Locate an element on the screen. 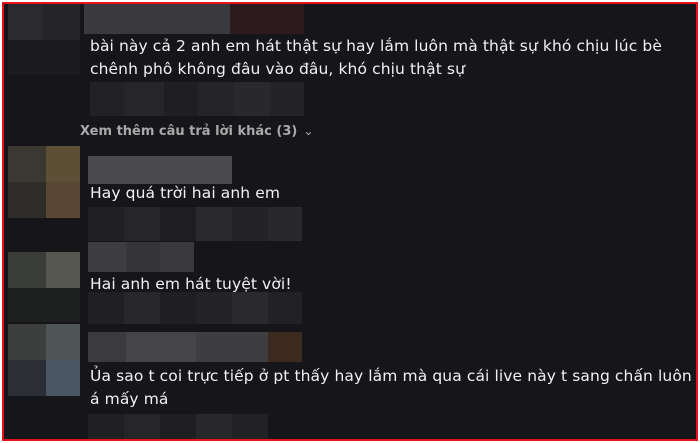 This screenshot has height=443, width=700. comment-text-line: Hay quá trời hai anh em is located at coordinates (185, 193).